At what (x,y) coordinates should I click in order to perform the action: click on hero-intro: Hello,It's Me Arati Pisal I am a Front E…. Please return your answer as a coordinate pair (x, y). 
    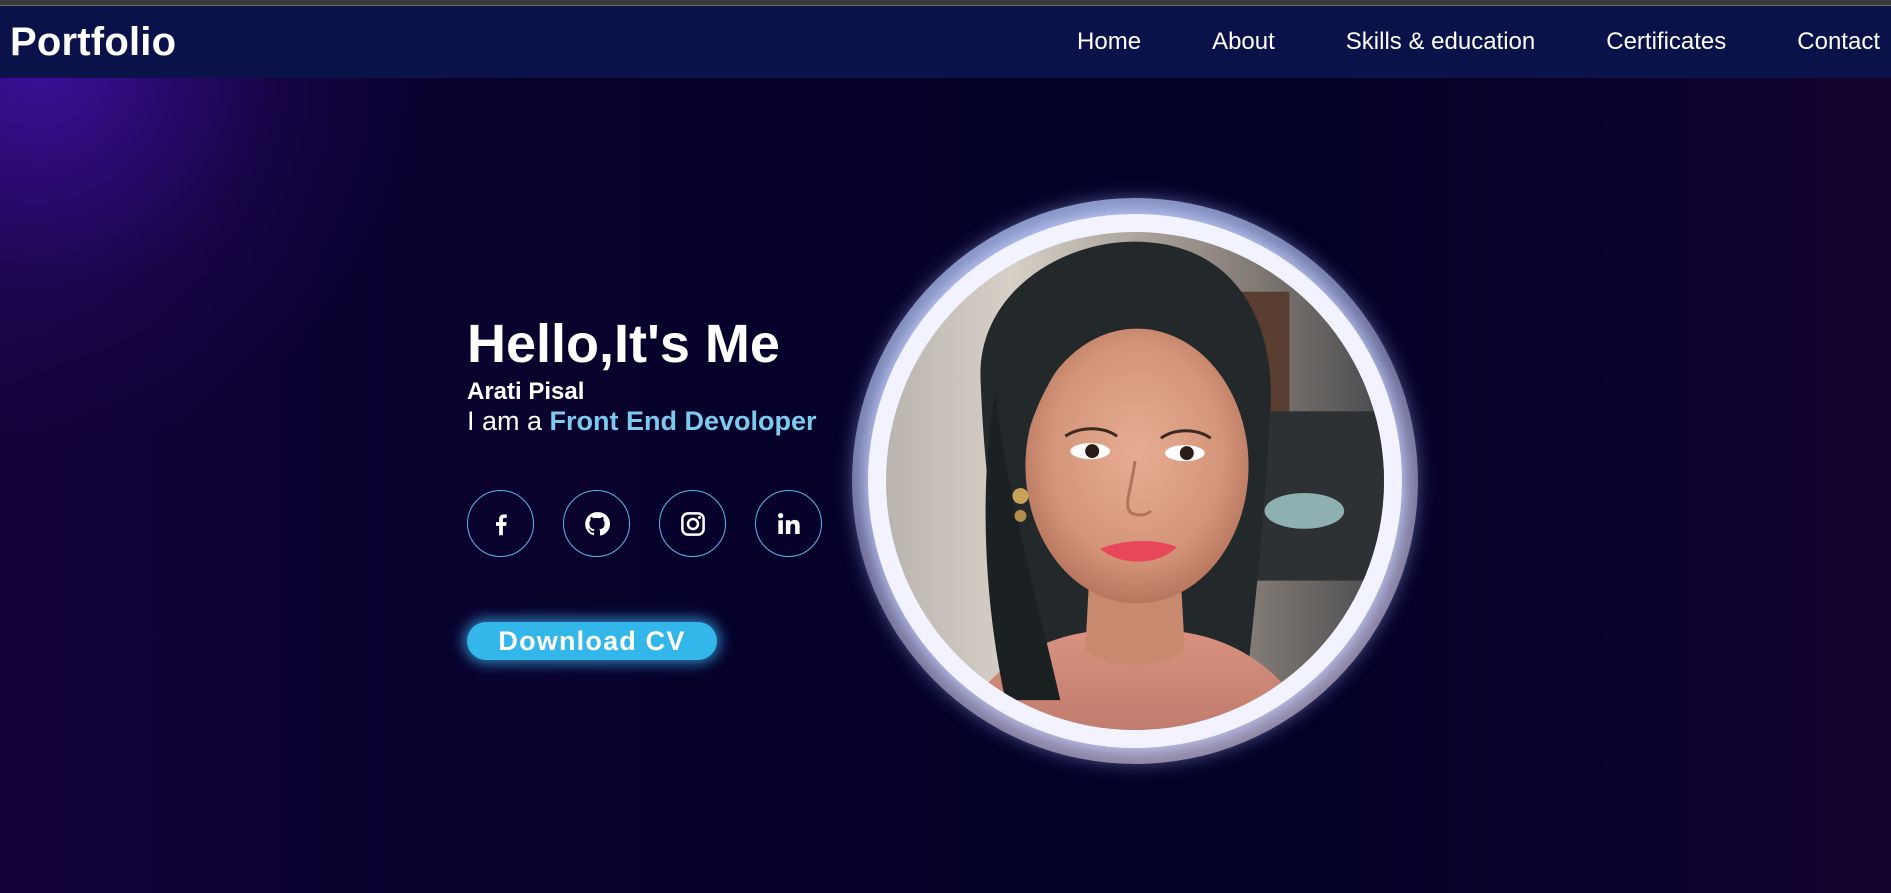
    Looking at the image, I should click on (667, 374).